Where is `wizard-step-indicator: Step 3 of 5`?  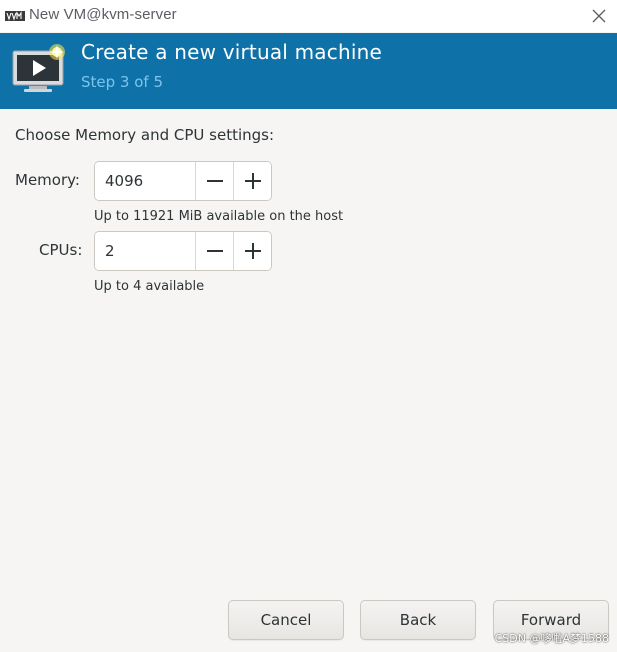 wizard-step-indicator: Step 3 of 5 is located at coordinates (122, 82).